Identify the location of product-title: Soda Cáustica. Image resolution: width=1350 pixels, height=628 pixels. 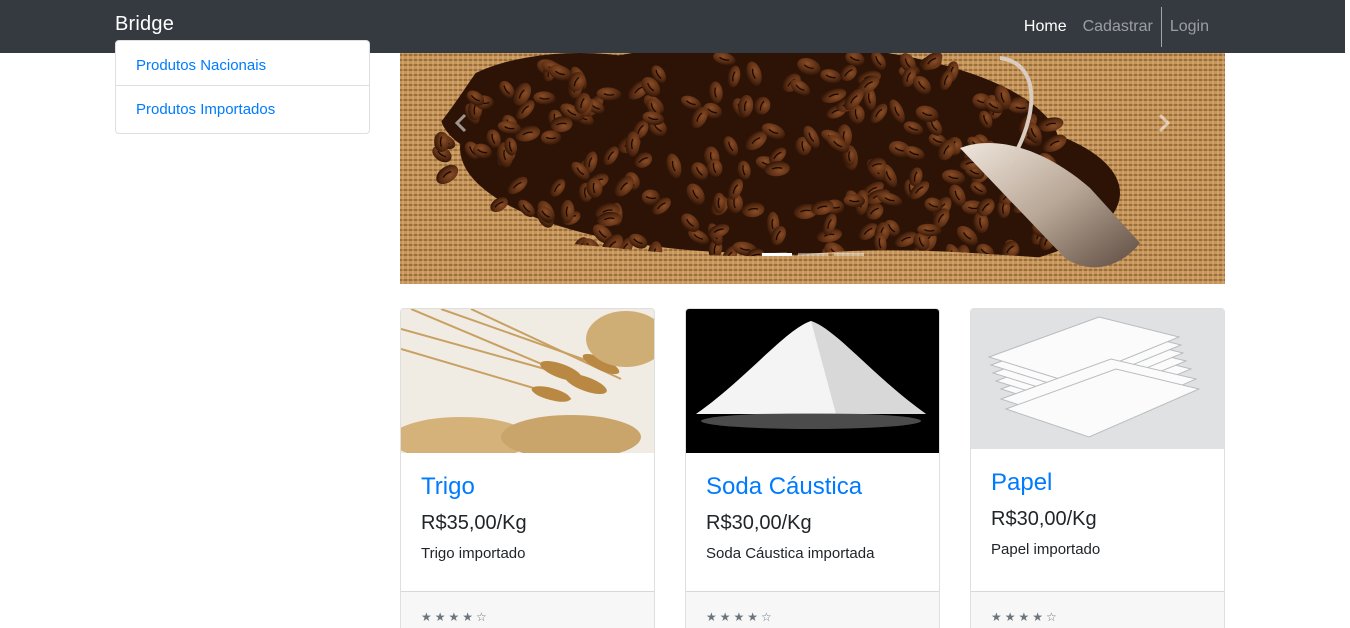
(812, 487).